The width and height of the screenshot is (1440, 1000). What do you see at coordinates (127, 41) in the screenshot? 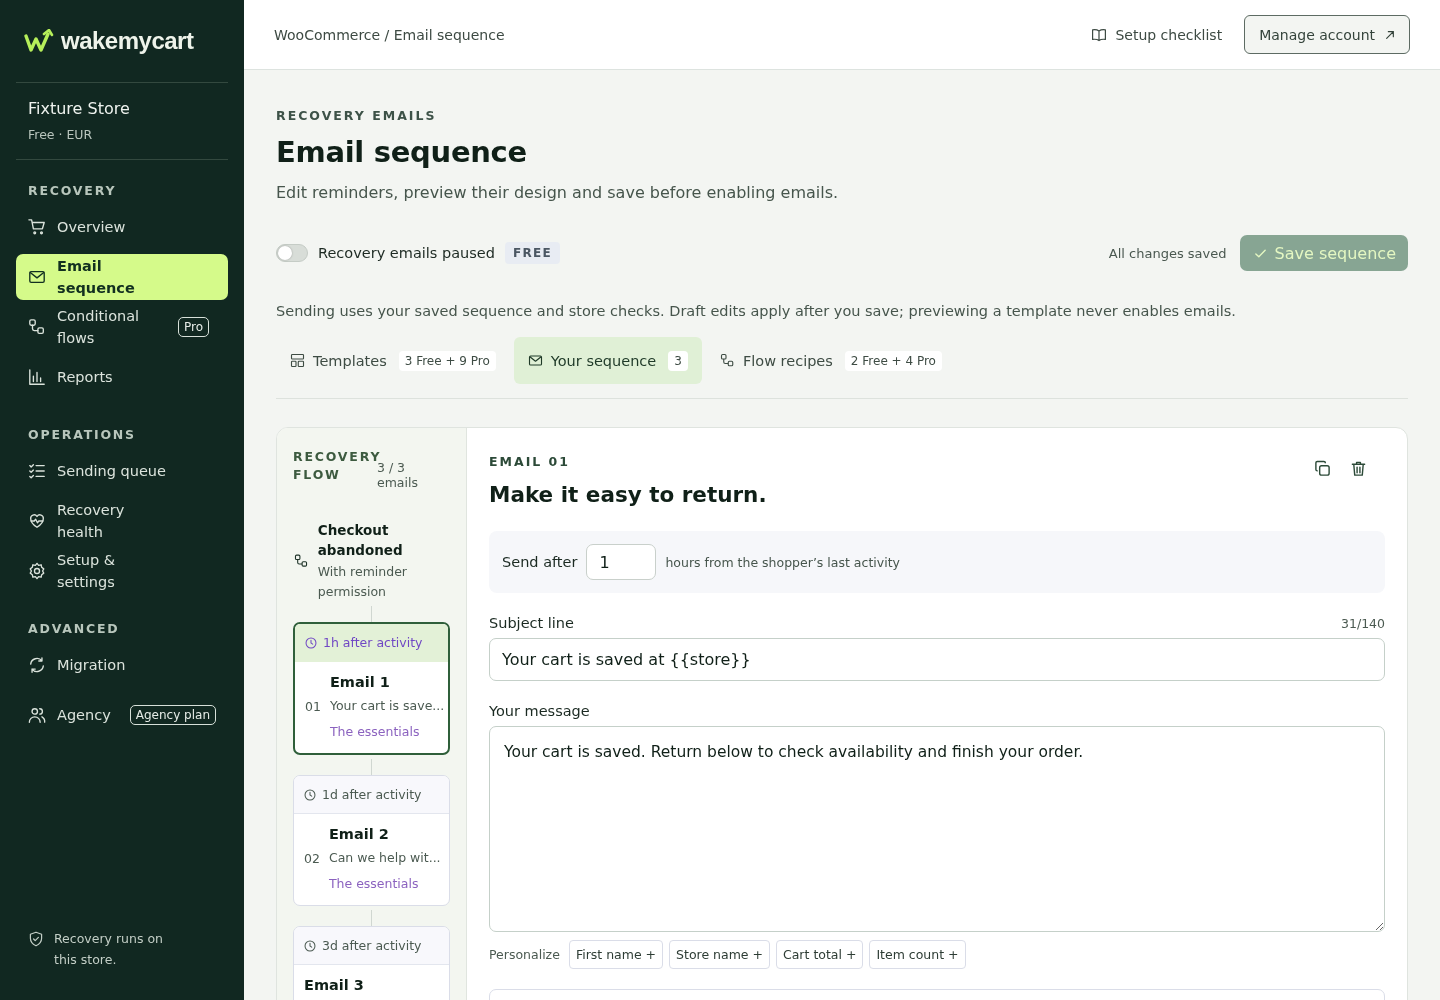
I see `brand-name: wakemycart` at bounding box center [127, 41].